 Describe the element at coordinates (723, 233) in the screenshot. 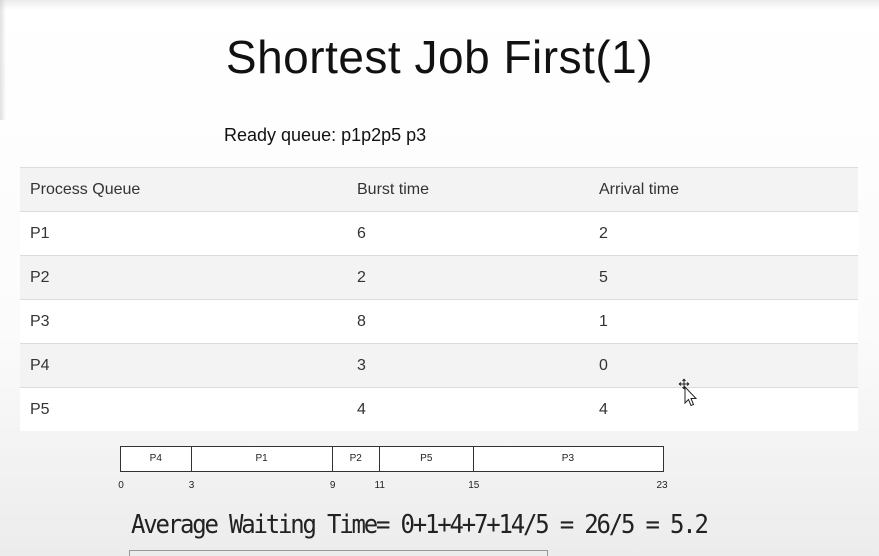

I see `arrival-cell: 2` at that location.